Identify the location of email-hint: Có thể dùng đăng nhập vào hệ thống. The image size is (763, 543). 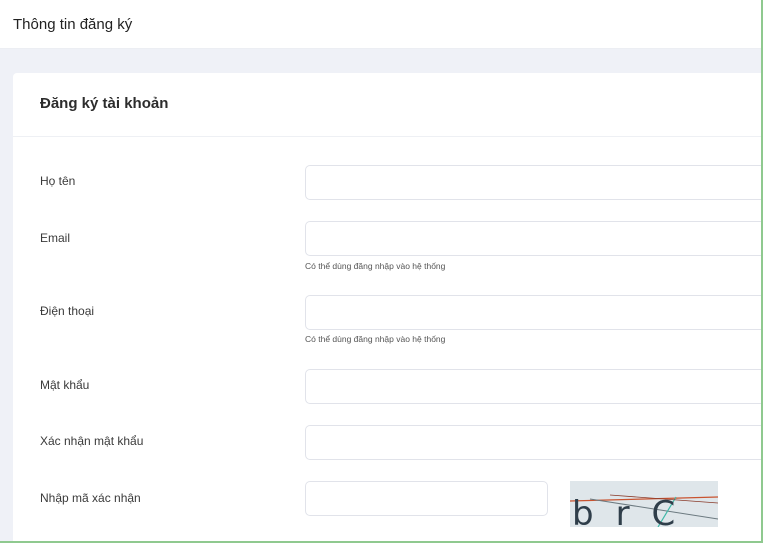
(375, 266).